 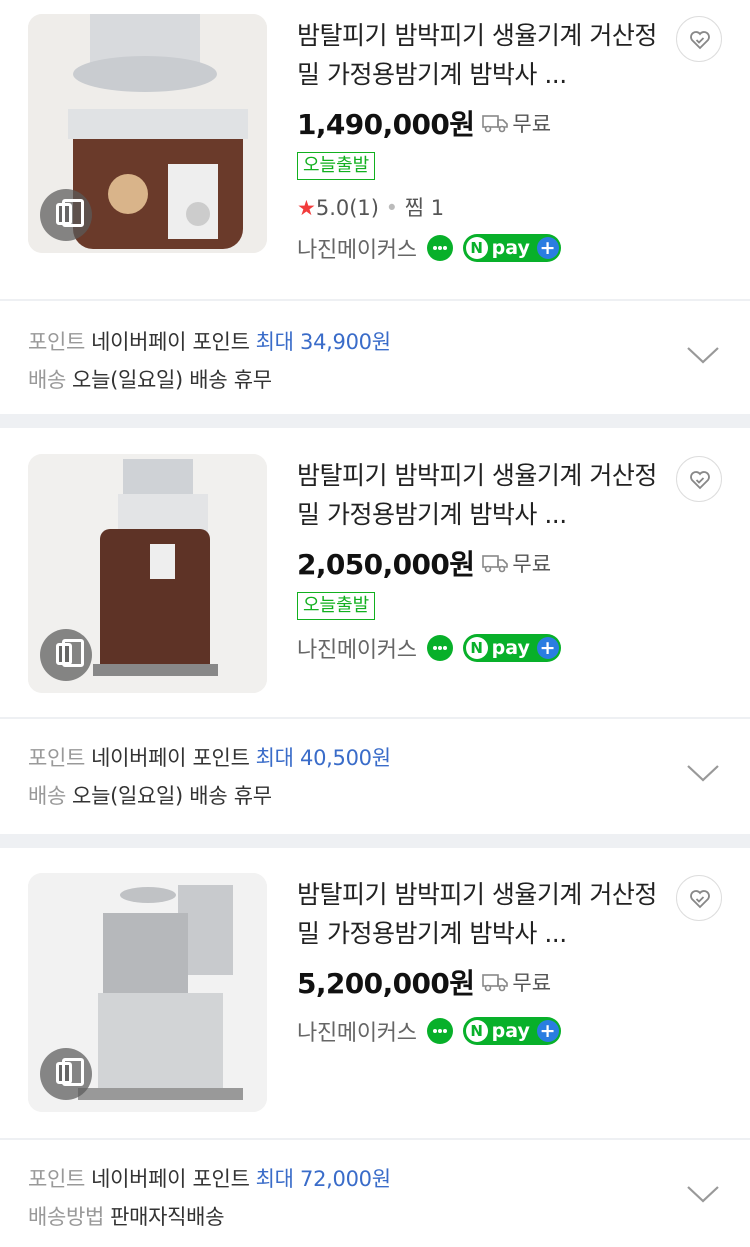 What do you see at coordinates (389, 1217) in the screenshot?
I see `delivery-line: 배송방법 판매자직배송` at bounding box center [389, 1217].